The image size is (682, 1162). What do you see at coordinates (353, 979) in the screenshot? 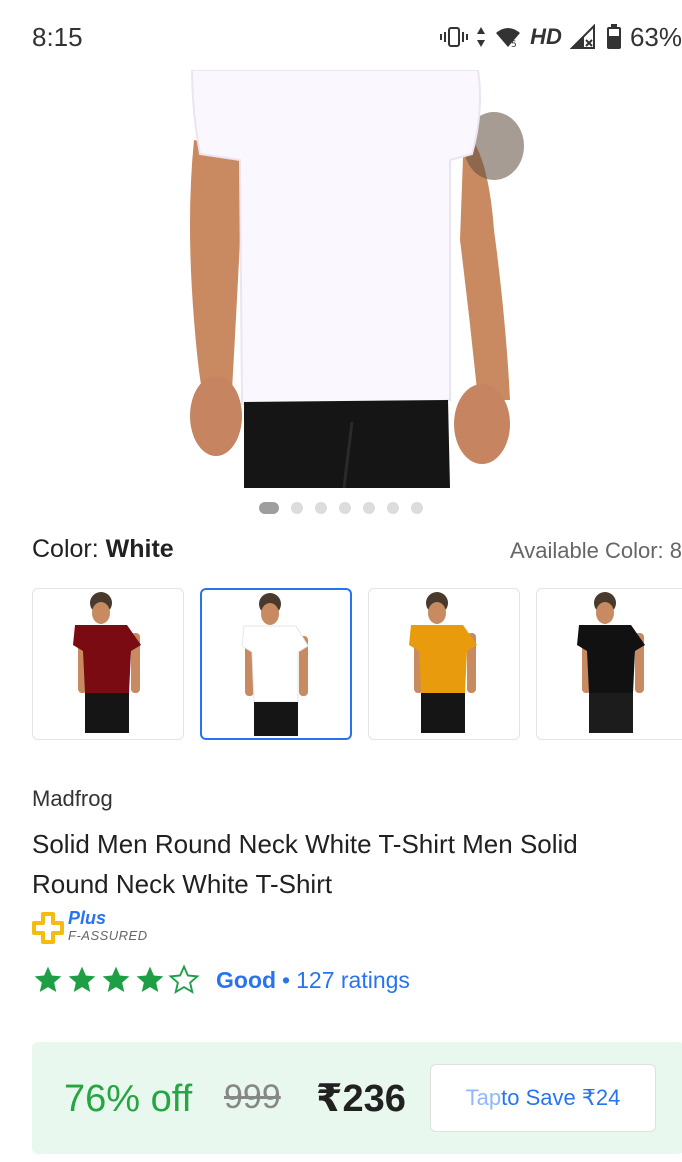
I see `rating-count: 127 ratings` at bounding box center [353, 979].